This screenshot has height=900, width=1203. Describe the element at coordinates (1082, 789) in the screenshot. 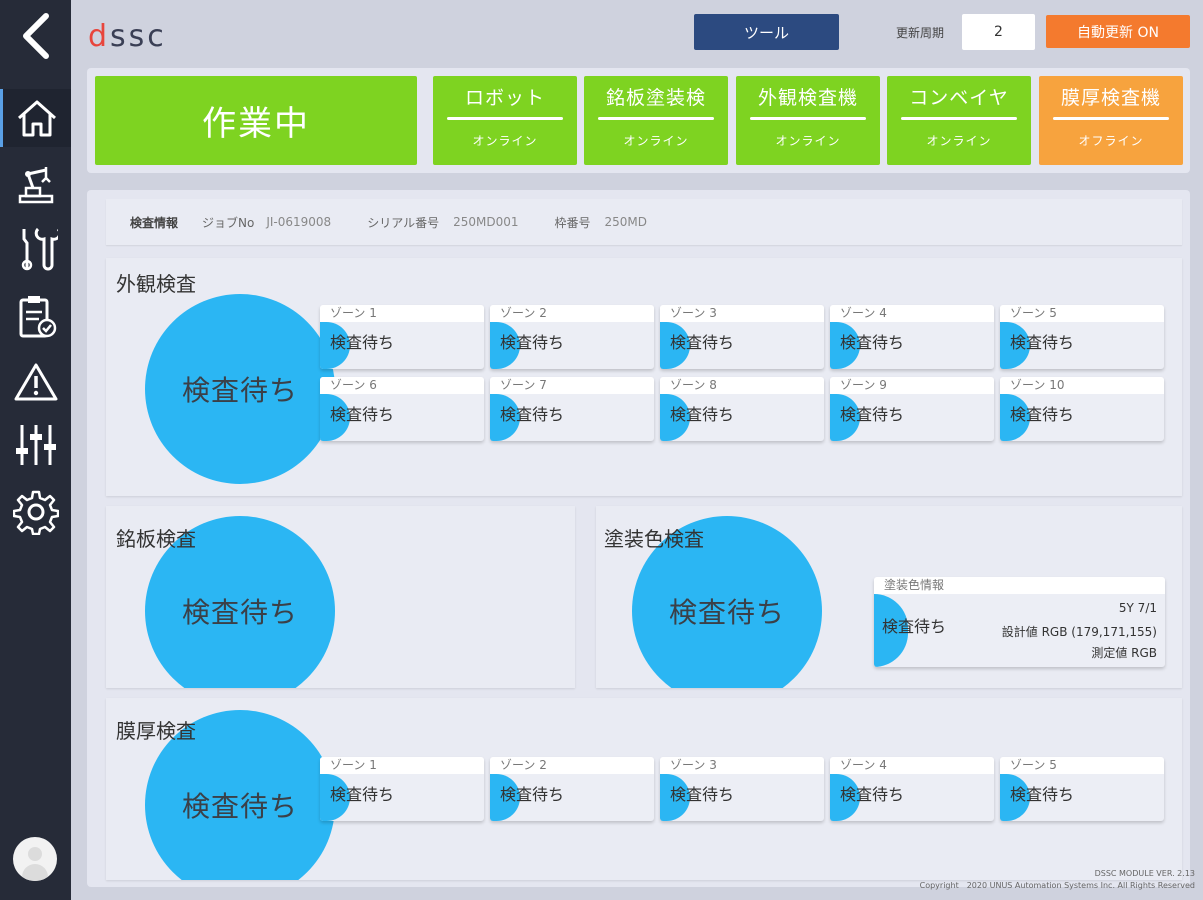

I see `thickness-zone-5: ゾーン 5 検査待ち` at that location.